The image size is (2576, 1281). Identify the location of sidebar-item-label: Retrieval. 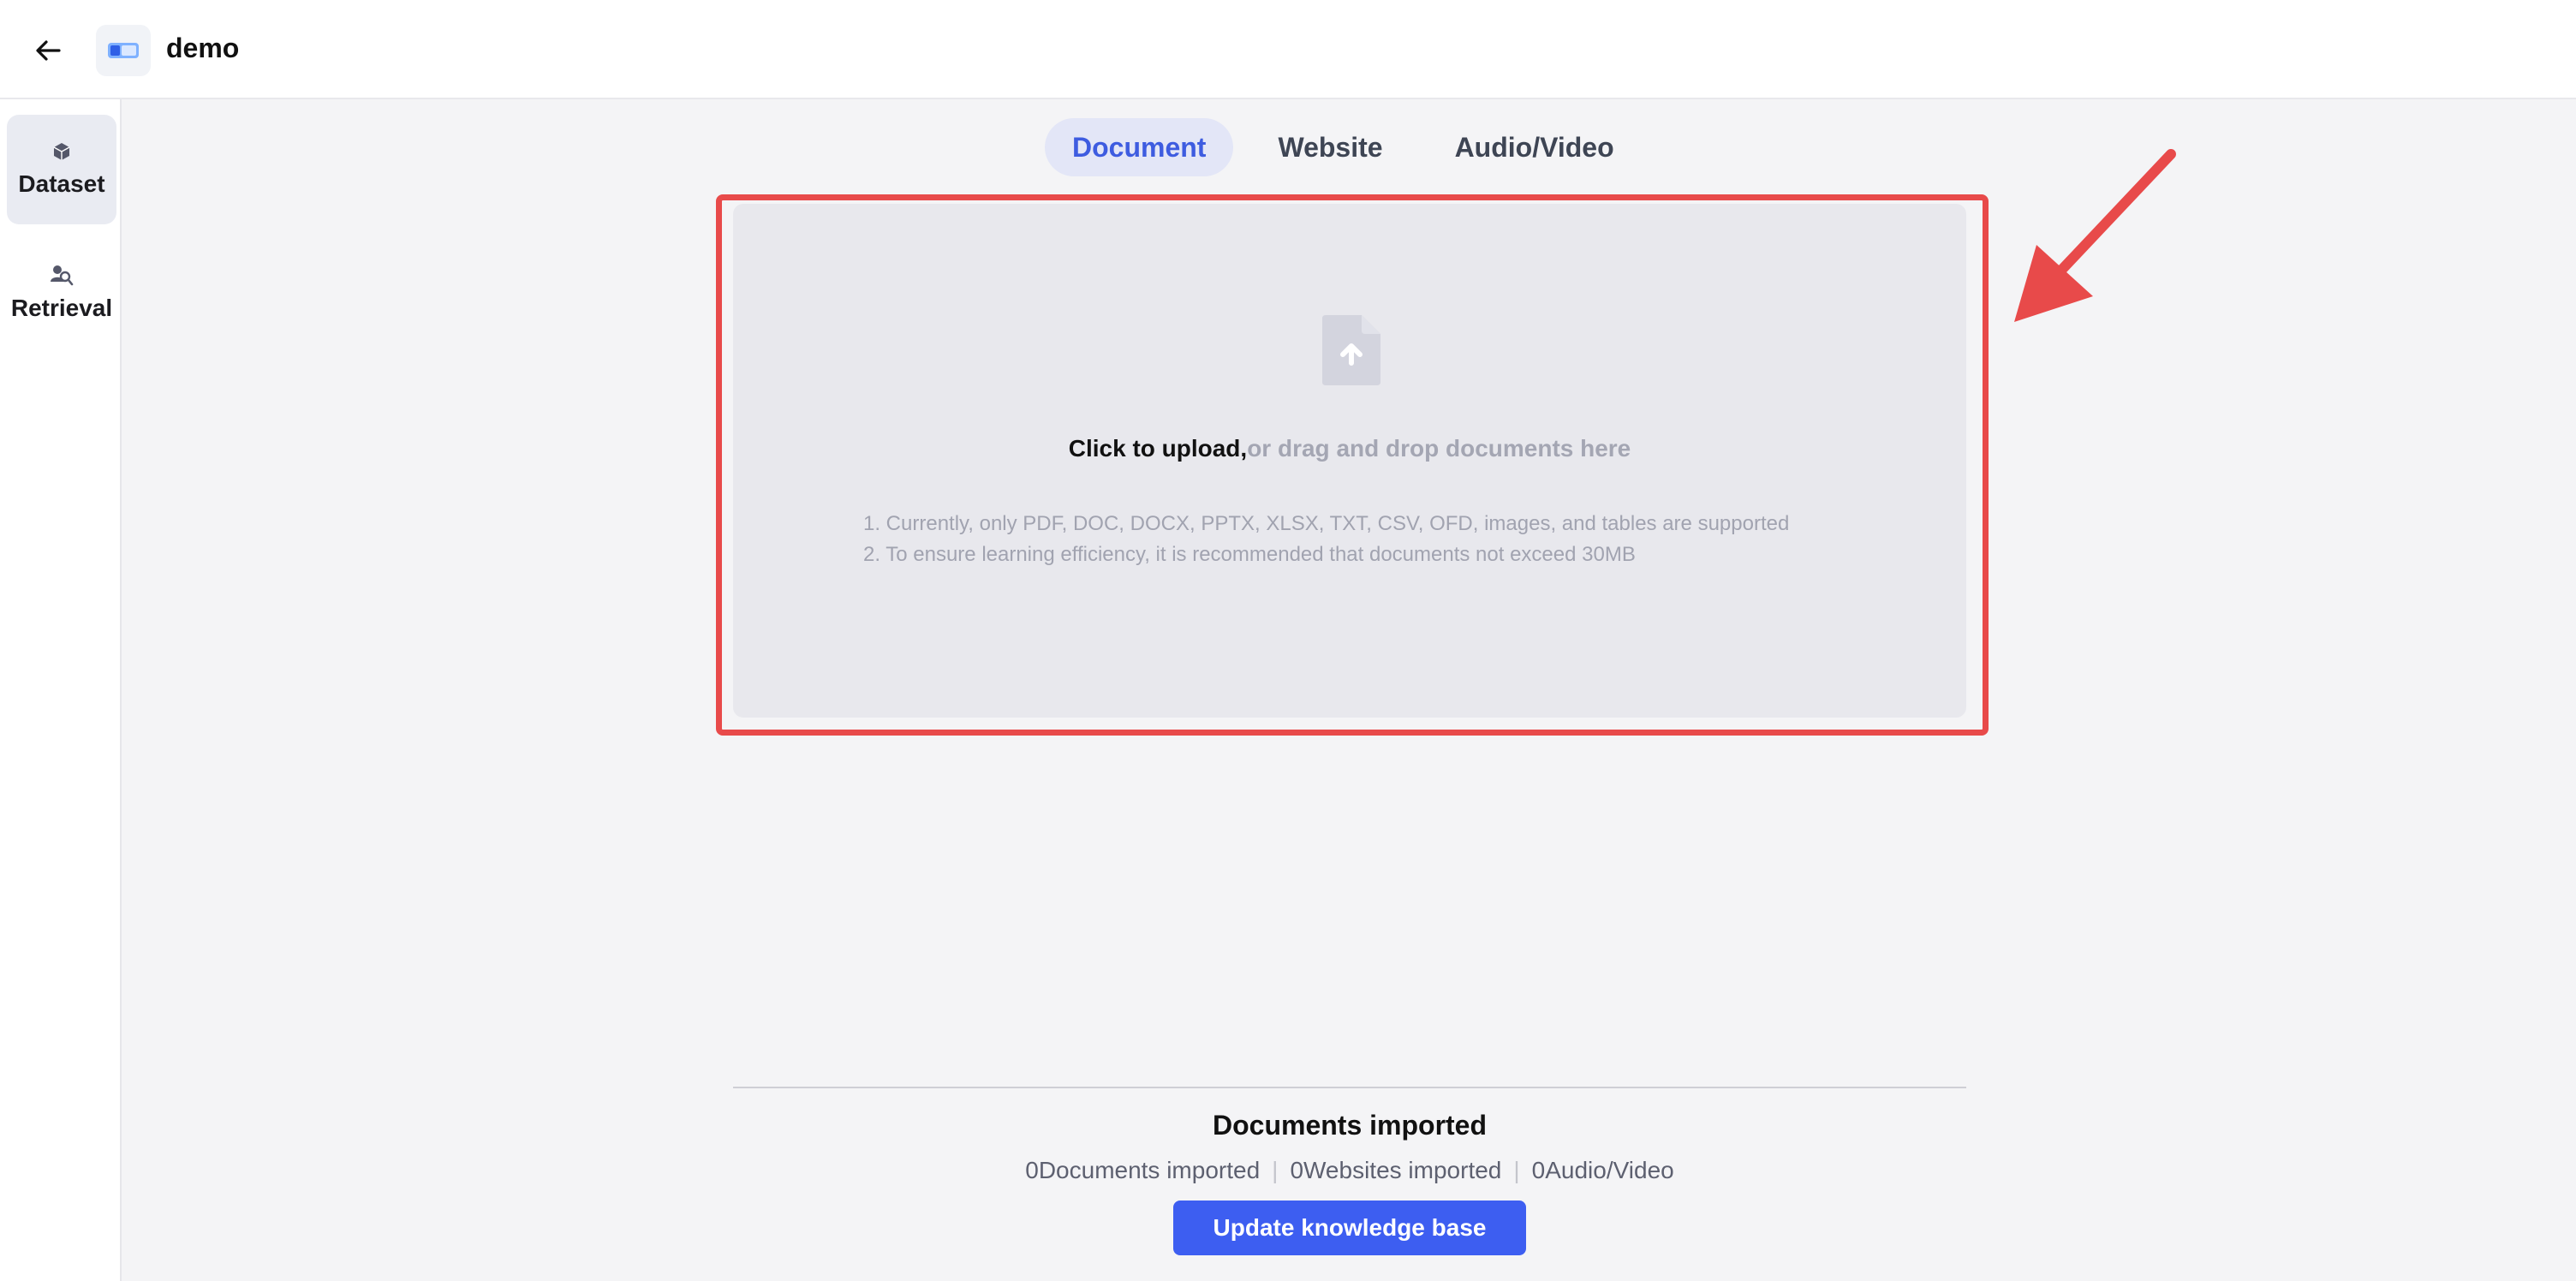
(61, 308).